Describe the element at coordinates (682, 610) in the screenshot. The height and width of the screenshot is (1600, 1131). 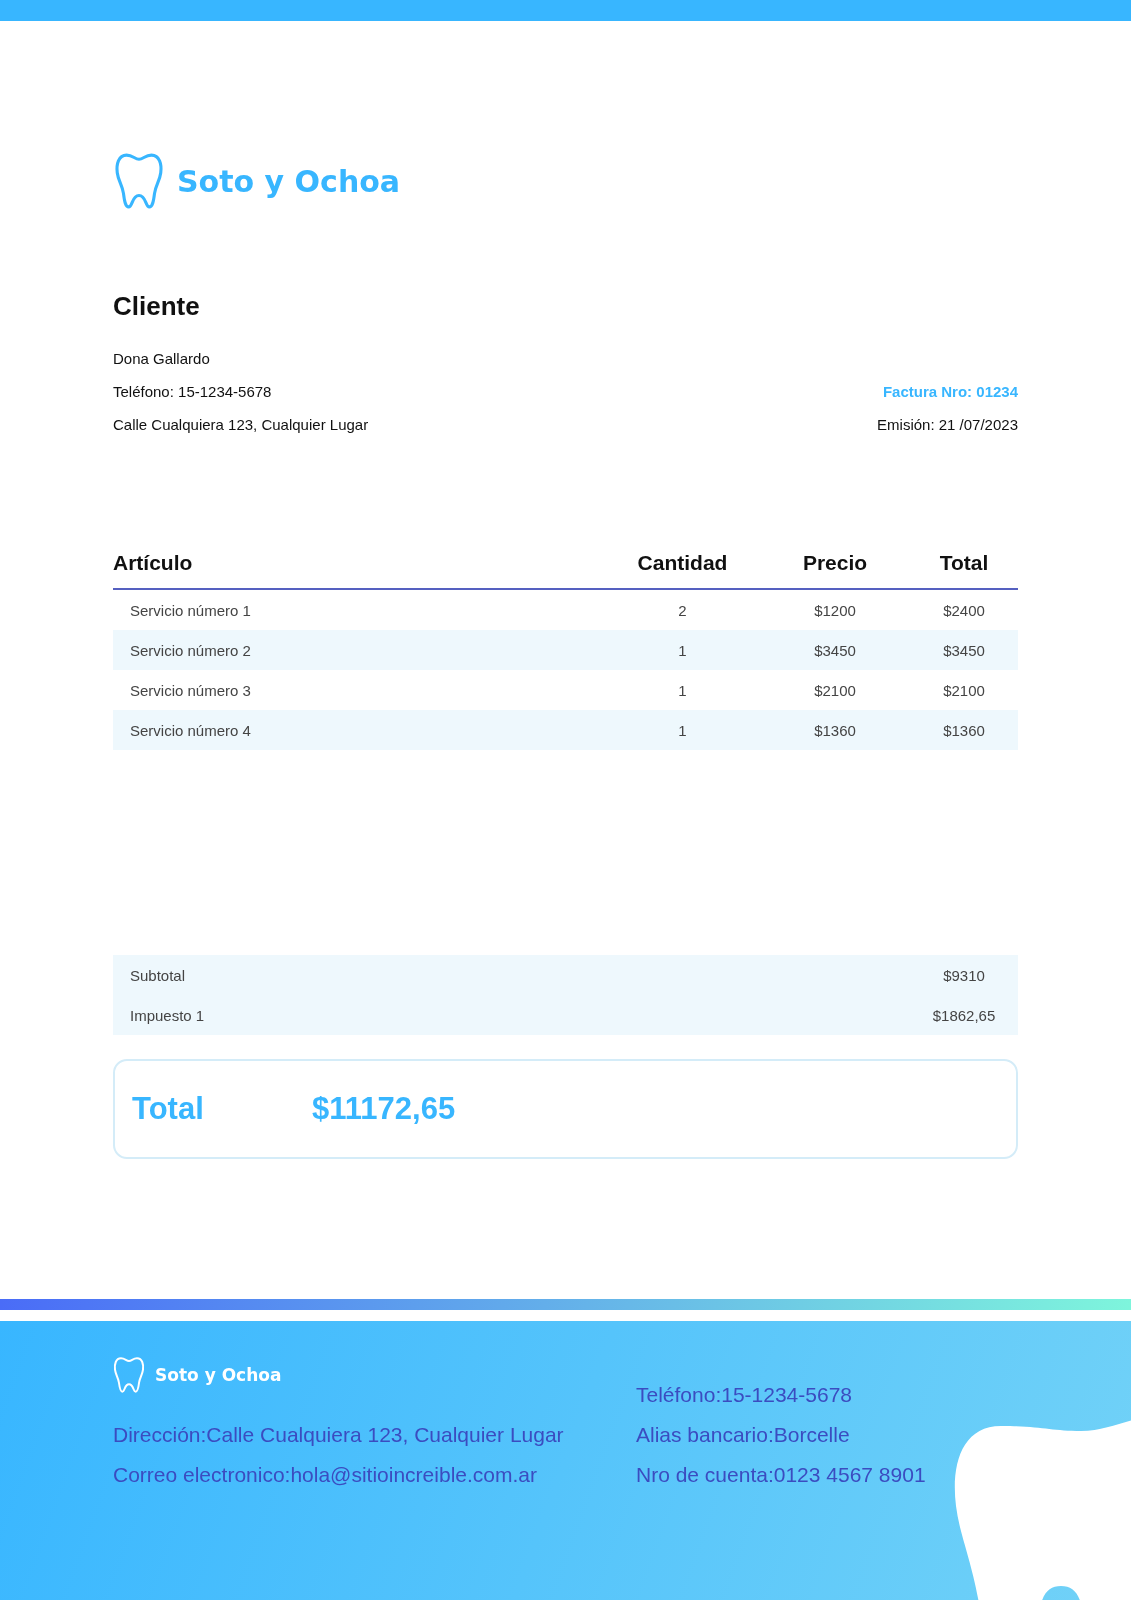
I see `table-cell-text: 2` at that location.